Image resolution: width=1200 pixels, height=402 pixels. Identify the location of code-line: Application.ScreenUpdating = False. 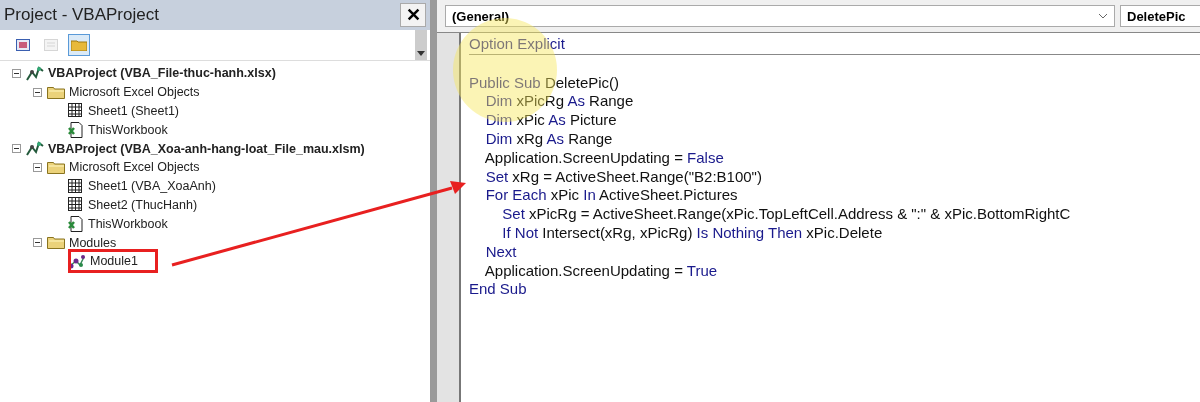
(604, 158).